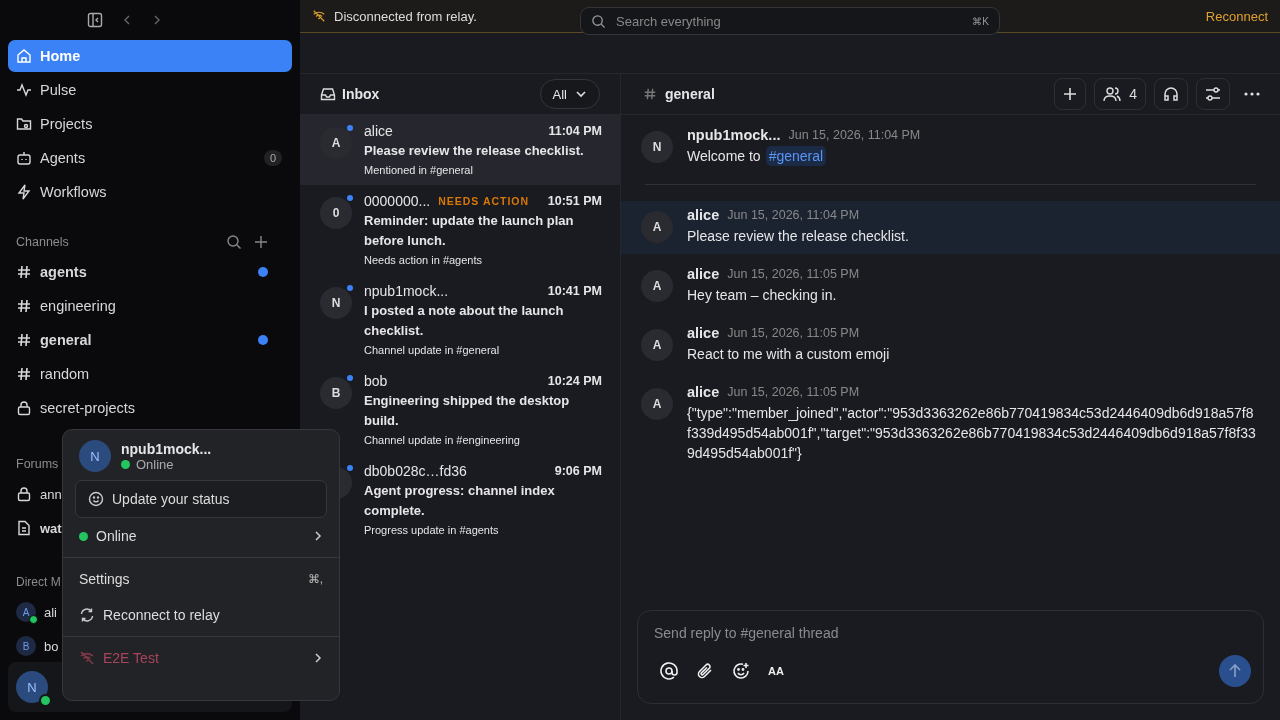 Image resolution: width=1280 pixels, height=720 pixels. I want to click on message-preview: Engineering shipped the desktop build., so click(467, 411).